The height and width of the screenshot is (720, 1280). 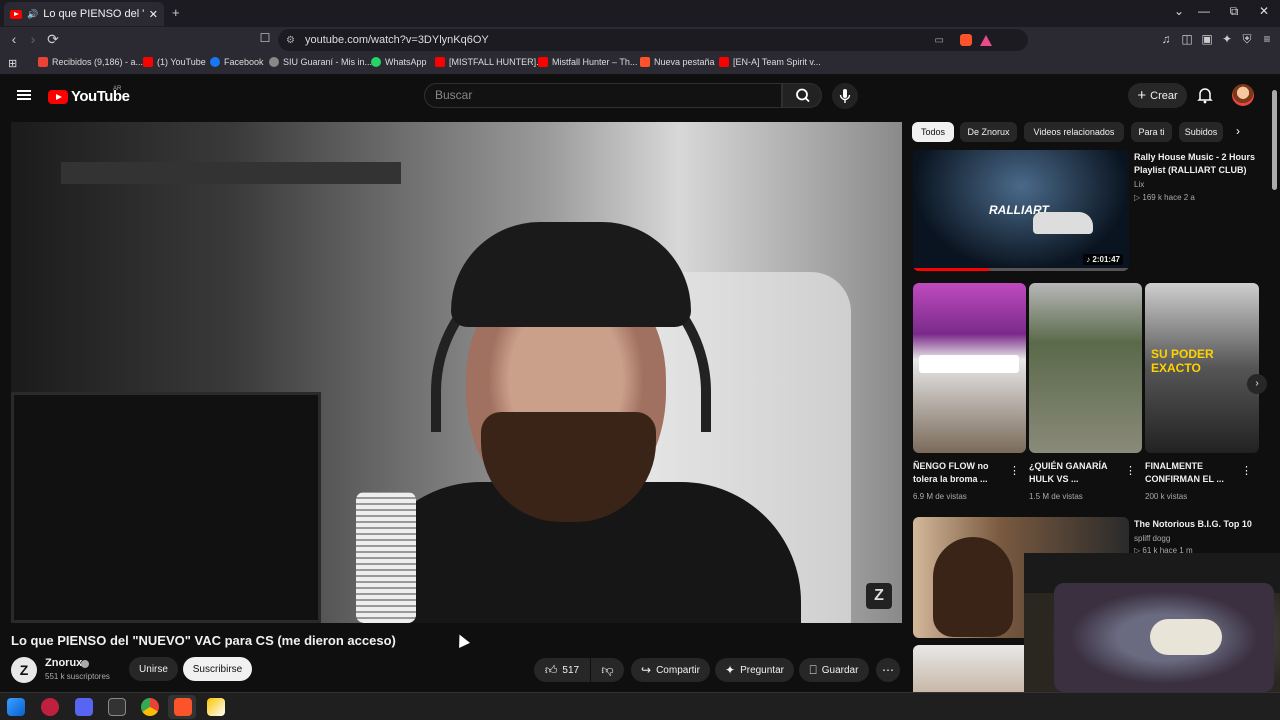 What do you see at coordinates (153, 669) in the screenshot?
I see `join-button: Unirse` at bounding box center [153, 669].